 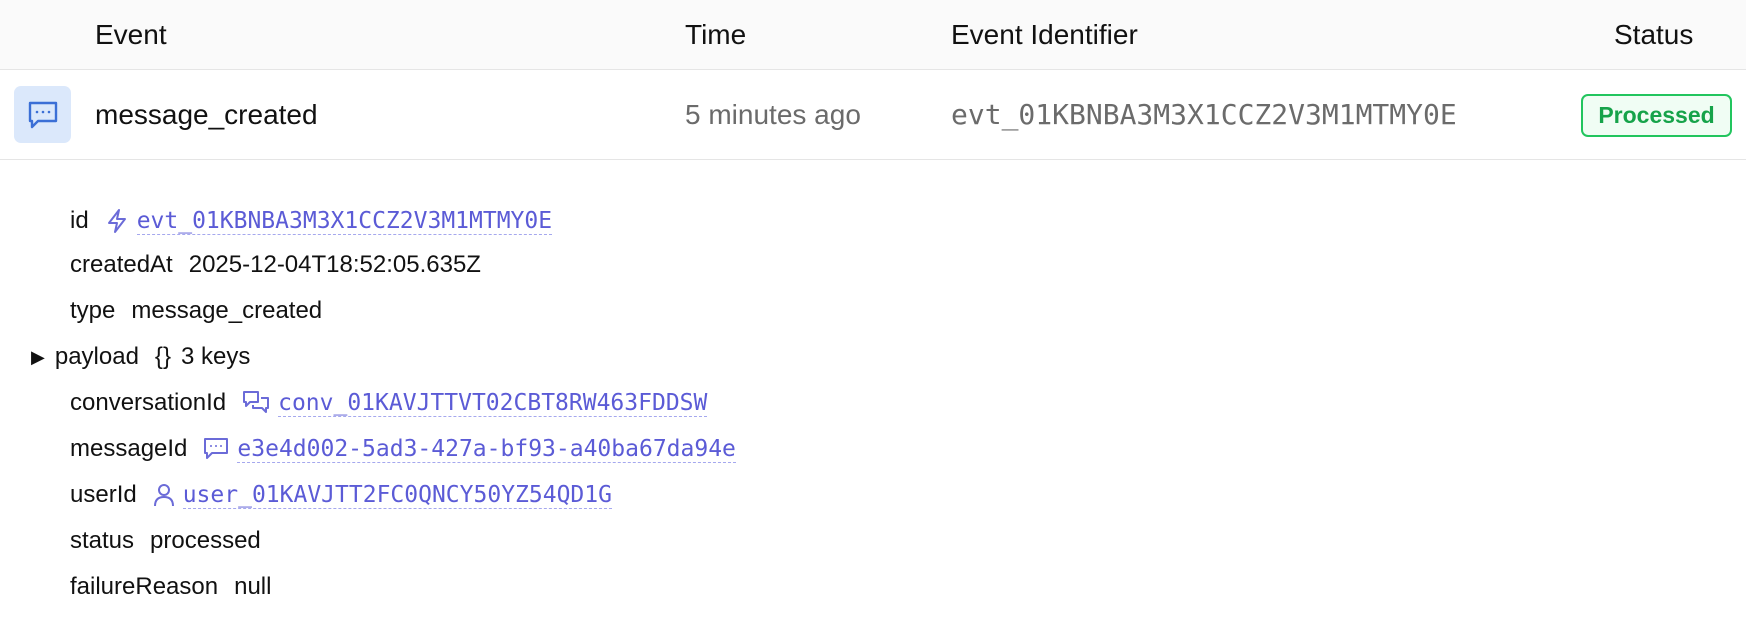 I want to click on detail-key: userId, so click(x=103, y=494).